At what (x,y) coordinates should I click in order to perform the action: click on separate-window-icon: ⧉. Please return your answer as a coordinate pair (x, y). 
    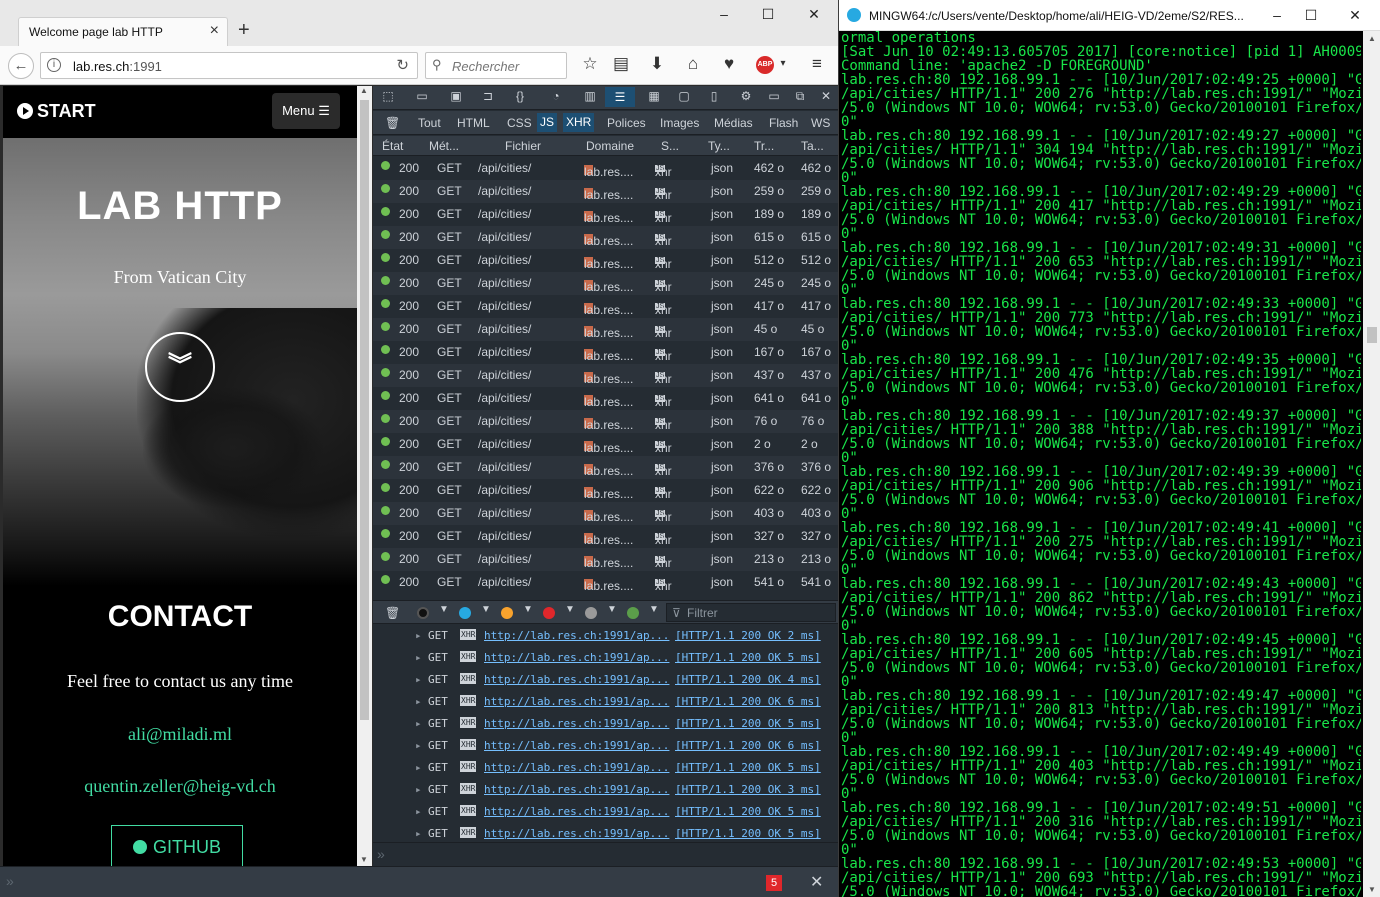
    Looking at the image, I should click on (800, 96).